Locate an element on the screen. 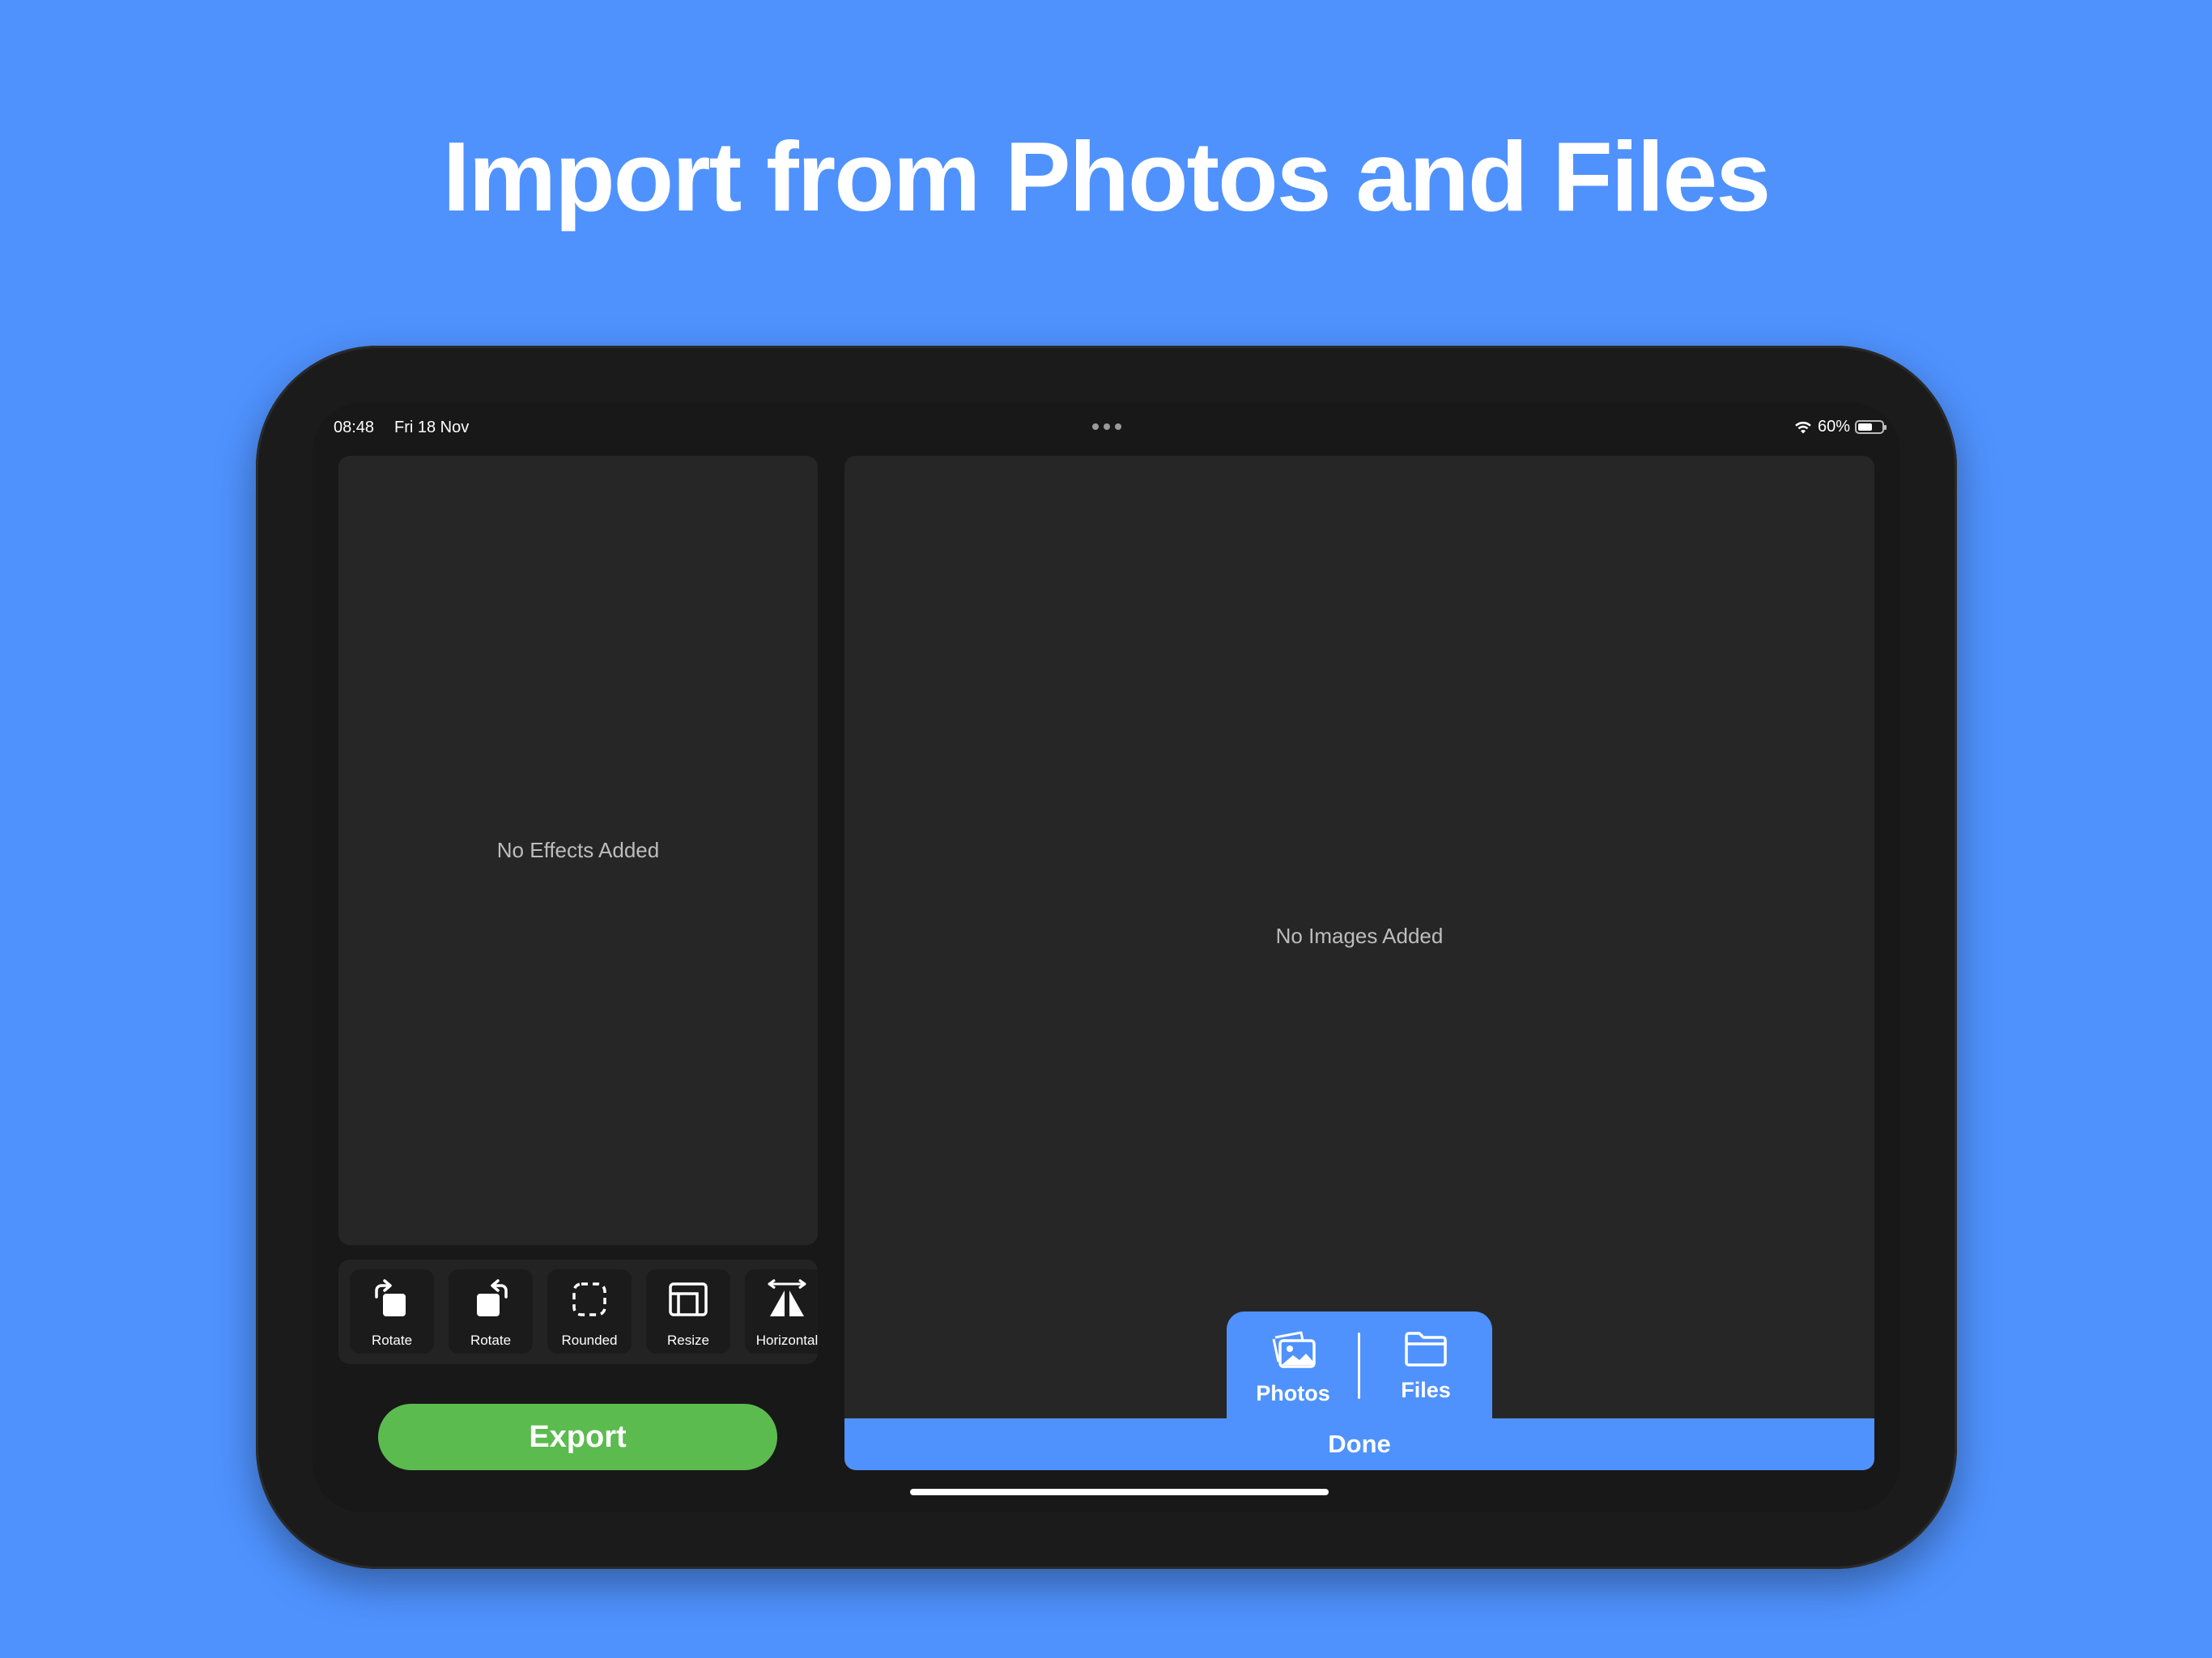  wifi-icon is located at coordinates (1803, 427).